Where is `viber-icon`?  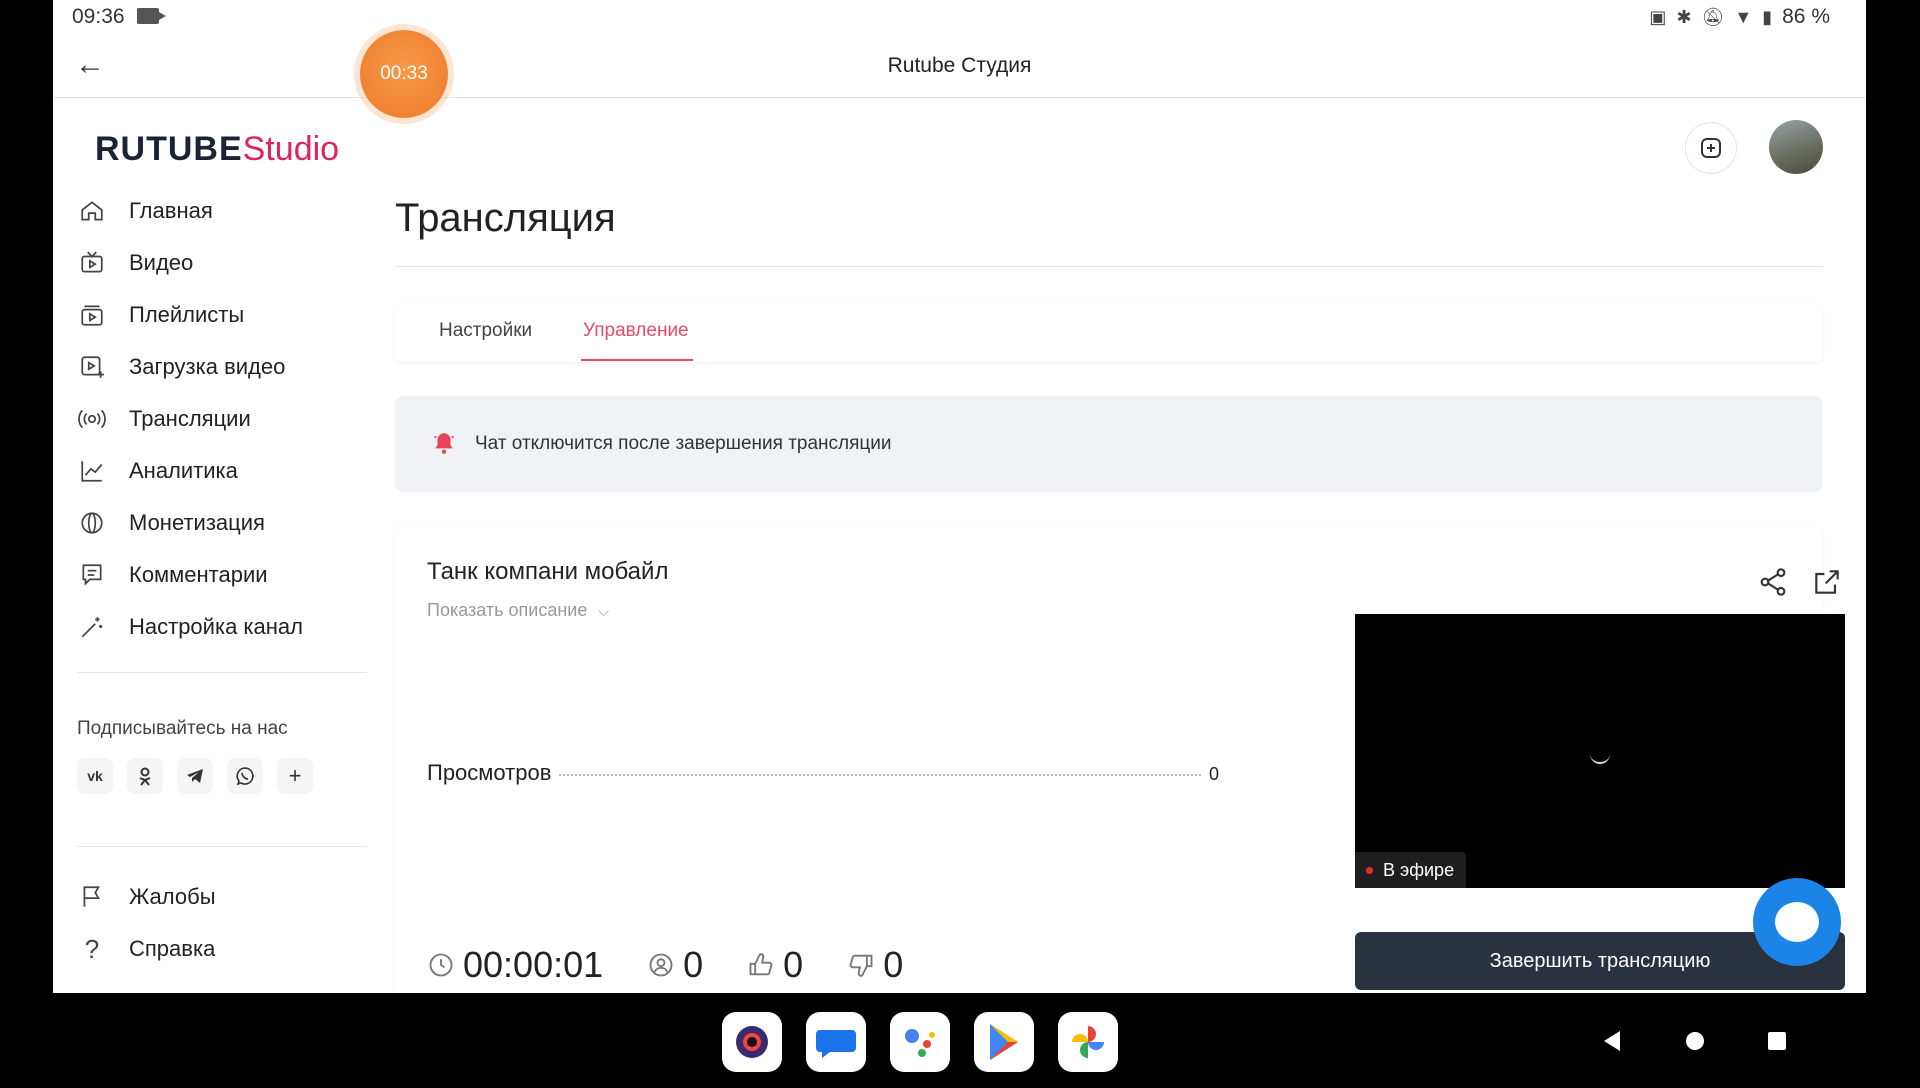
viber-icon is located at coordinates (245, 776).